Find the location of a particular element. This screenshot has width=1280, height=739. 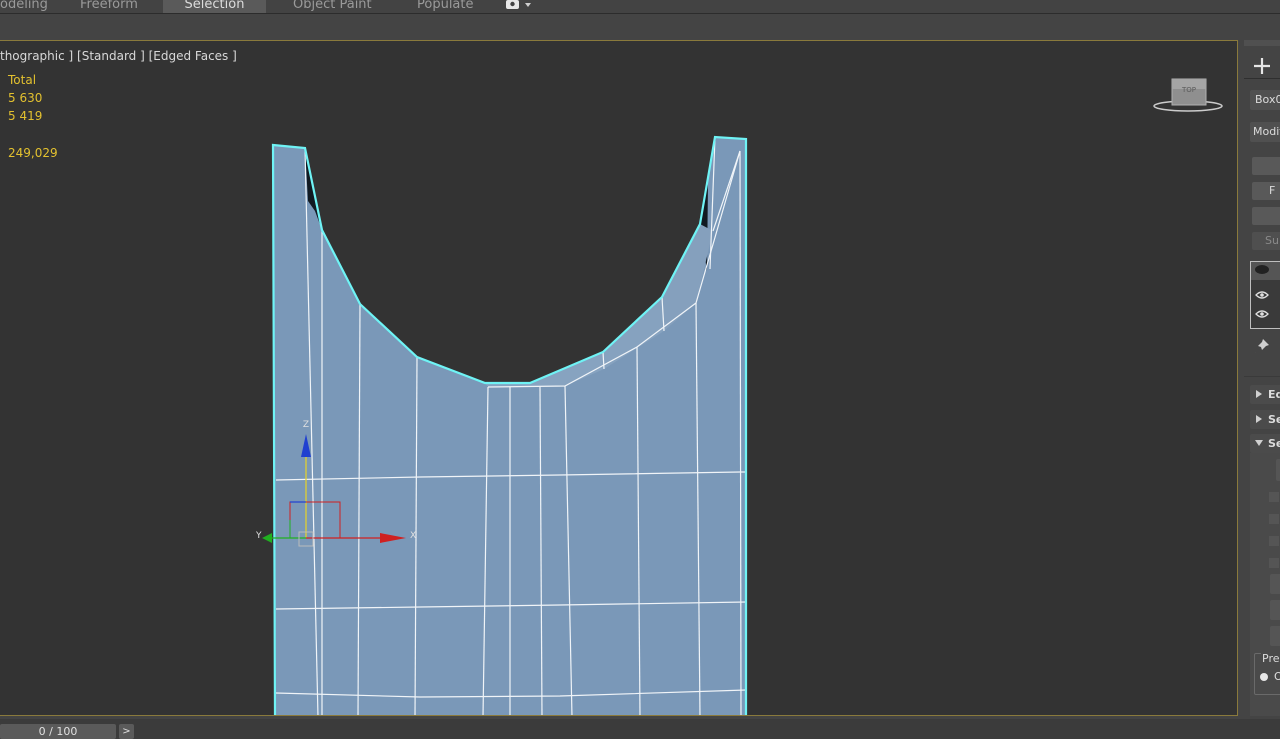

gizmo-z-label: Z is located at coordinates (306, 425).